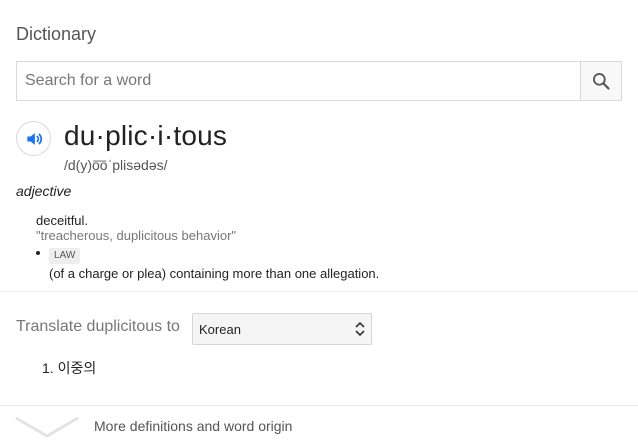 The height and width of the screenshot is (446, 638). Describe the element at coordinates (62, 220) in the screenshot. I see `definition-1: deceitful.` at that location.